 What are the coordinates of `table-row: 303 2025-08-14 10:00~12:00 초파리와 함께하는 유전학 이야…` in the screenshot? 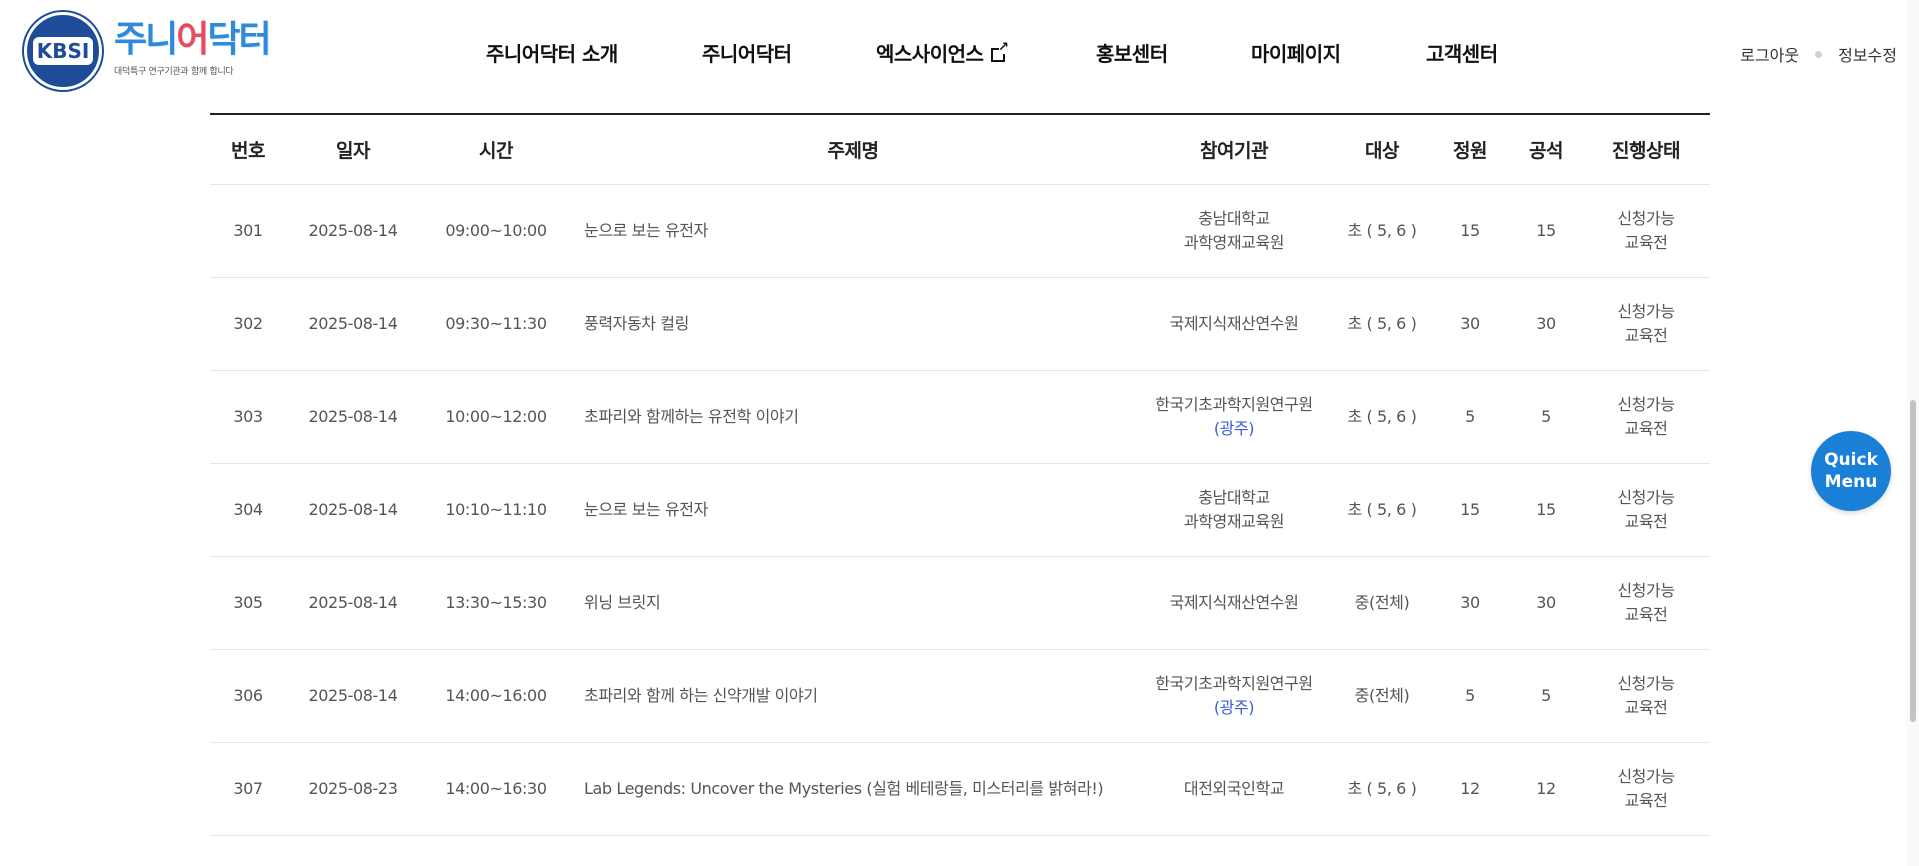 It's located at (960, 417).